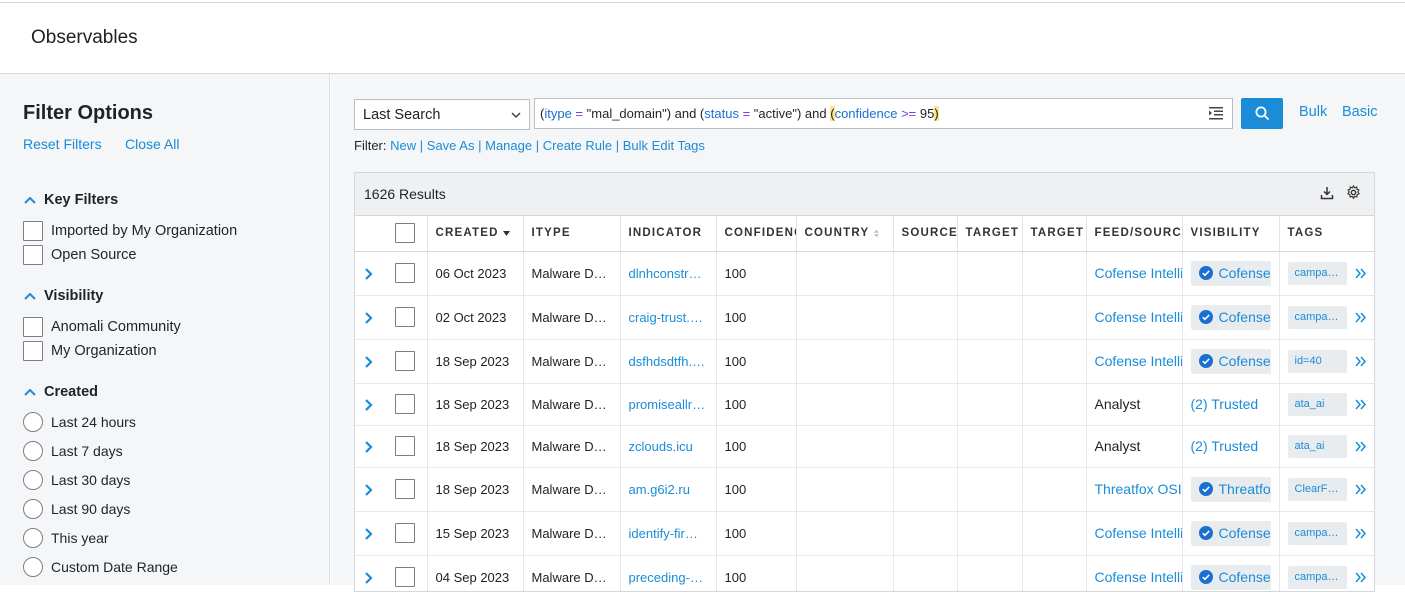 The image size is (1405, 592). Describe the element at coordinates (1353, 192) in the screenshot. I see `gear-icon` at that location.